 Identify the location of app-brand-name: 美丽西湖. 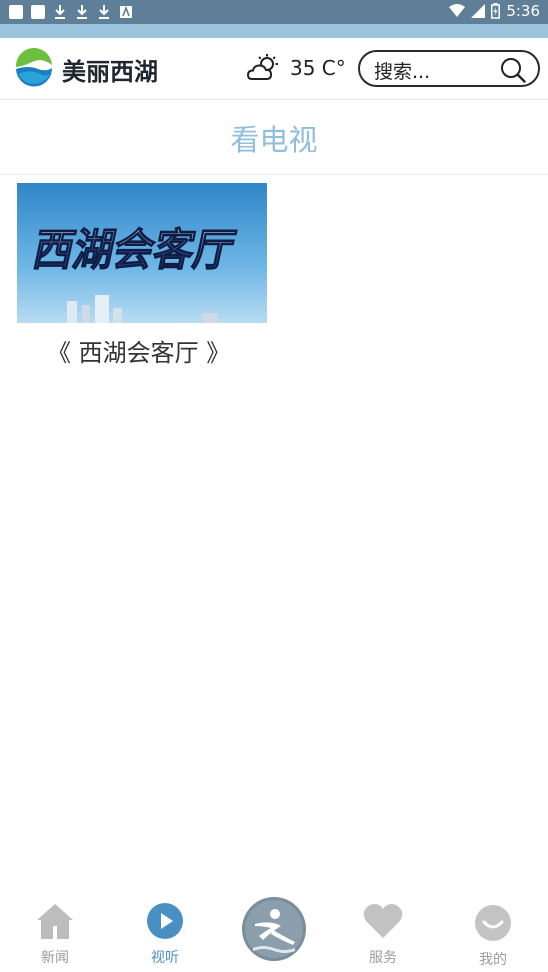
(110, 72).